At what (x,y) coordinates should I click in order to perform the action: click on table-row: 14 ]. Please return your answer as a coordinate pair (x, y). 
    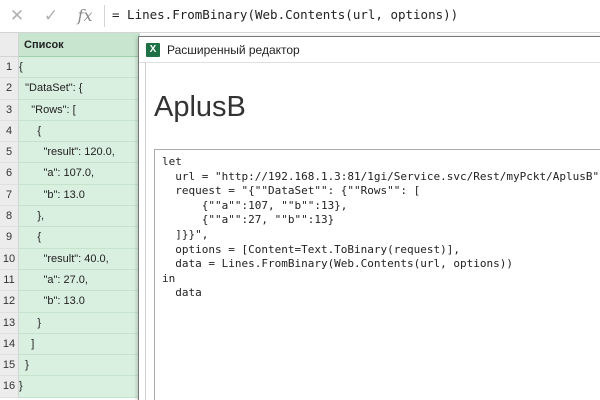
    Looking at the image, I should click on (70, 344).